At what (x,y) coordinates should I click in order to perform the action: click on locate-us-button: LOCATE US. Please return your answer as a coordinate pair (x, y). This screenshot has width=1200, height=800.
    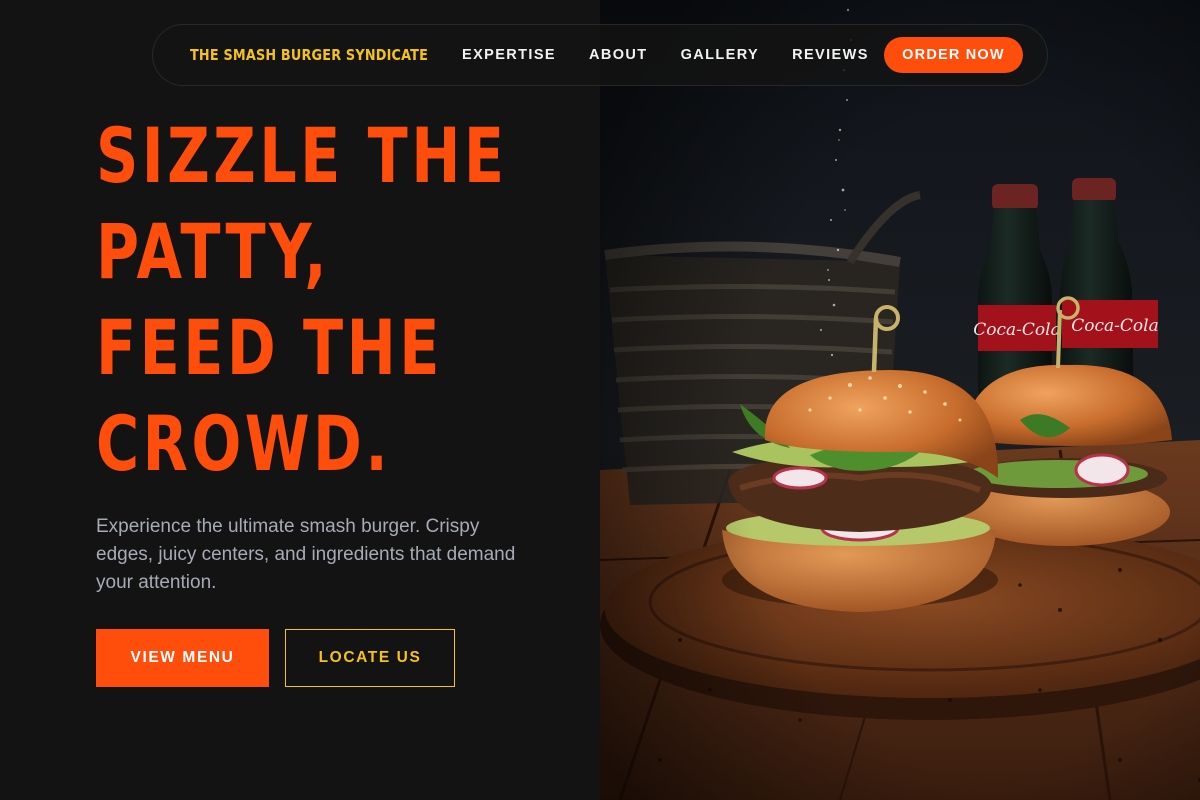
    Looking at the image, I should click on (370, 658).